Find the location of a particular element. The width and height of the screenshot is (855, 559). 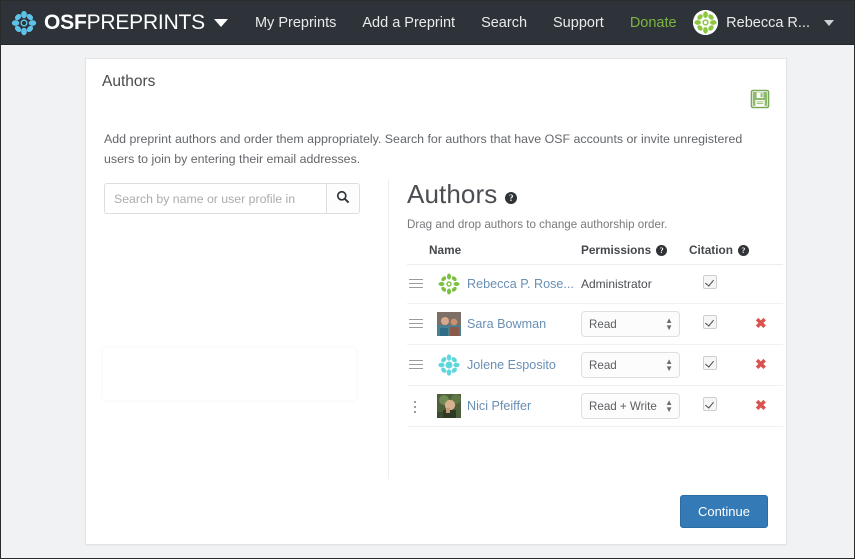

cyan-identicon-avatar is located at coordinates (449, 365).